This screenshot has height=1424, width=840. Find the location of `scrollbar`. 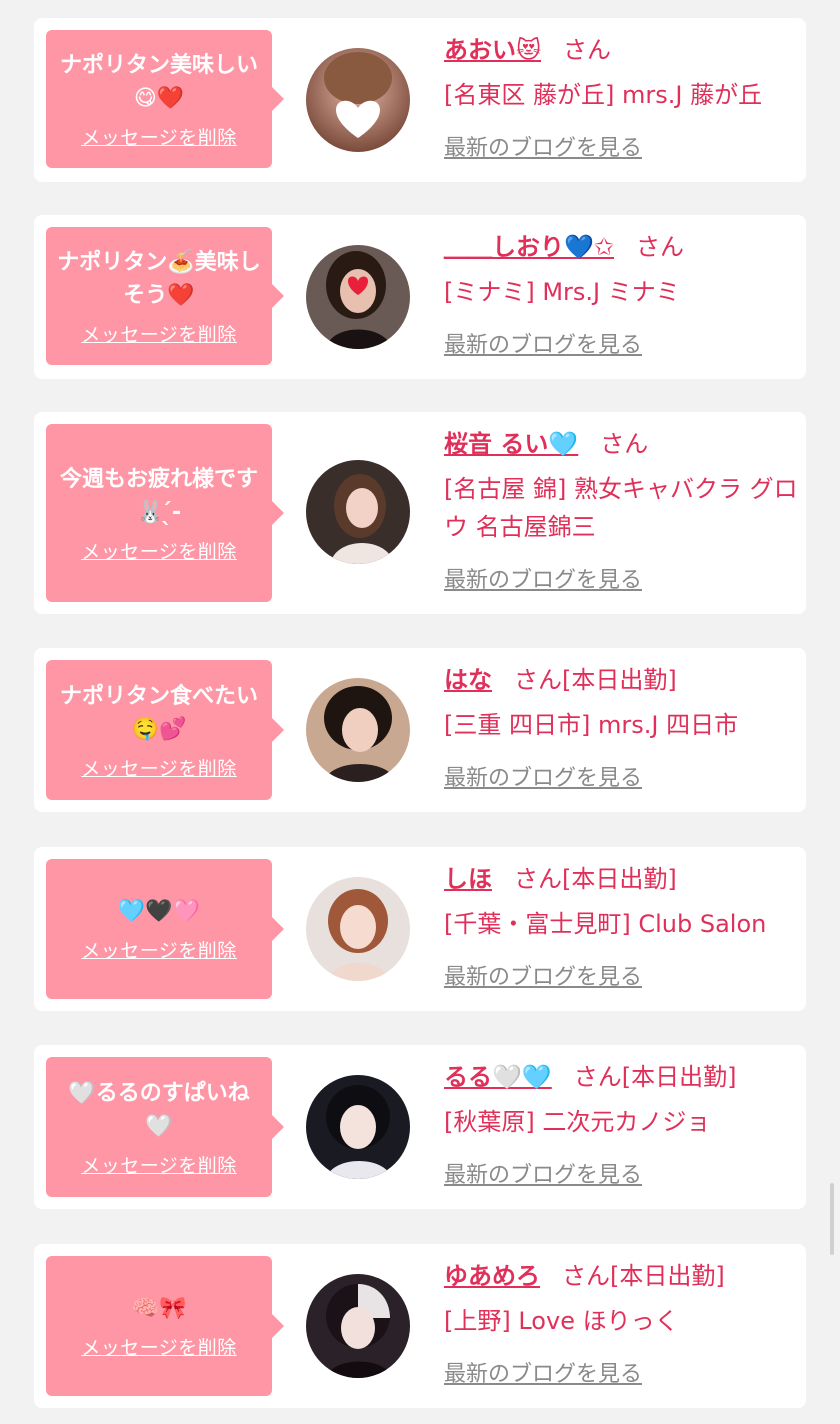

scrollbar is located at coordinates (832, 1219).